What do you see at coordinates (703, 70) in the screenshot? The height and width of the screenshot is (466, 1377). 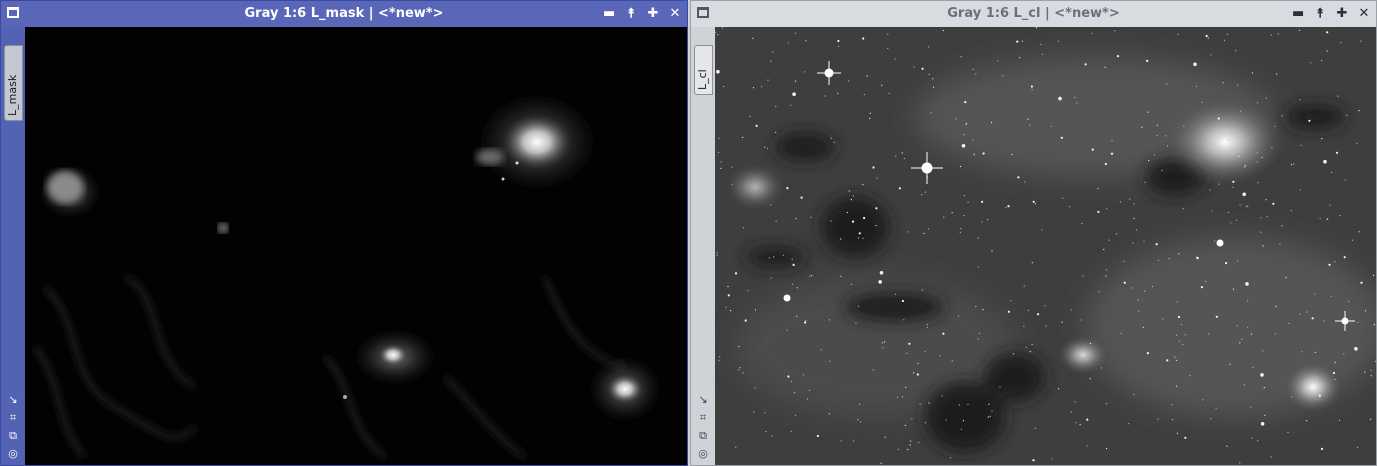 I see `view-tab: L_cl` at bounding box center [703, 70].